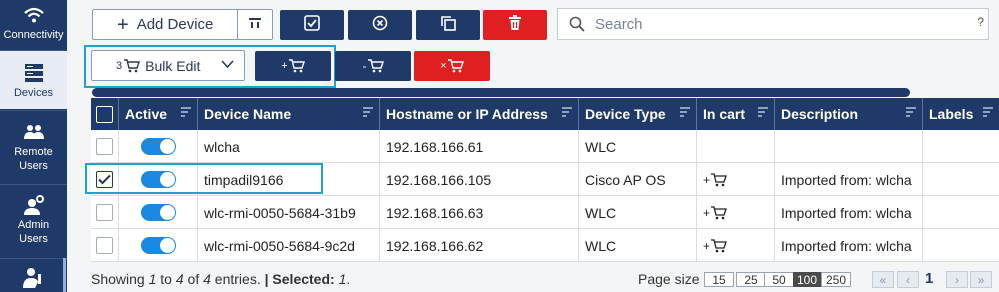 This screenshot has width=999, height=292. I want to click on column-header-device-type: Device Type, so click(638, 114).